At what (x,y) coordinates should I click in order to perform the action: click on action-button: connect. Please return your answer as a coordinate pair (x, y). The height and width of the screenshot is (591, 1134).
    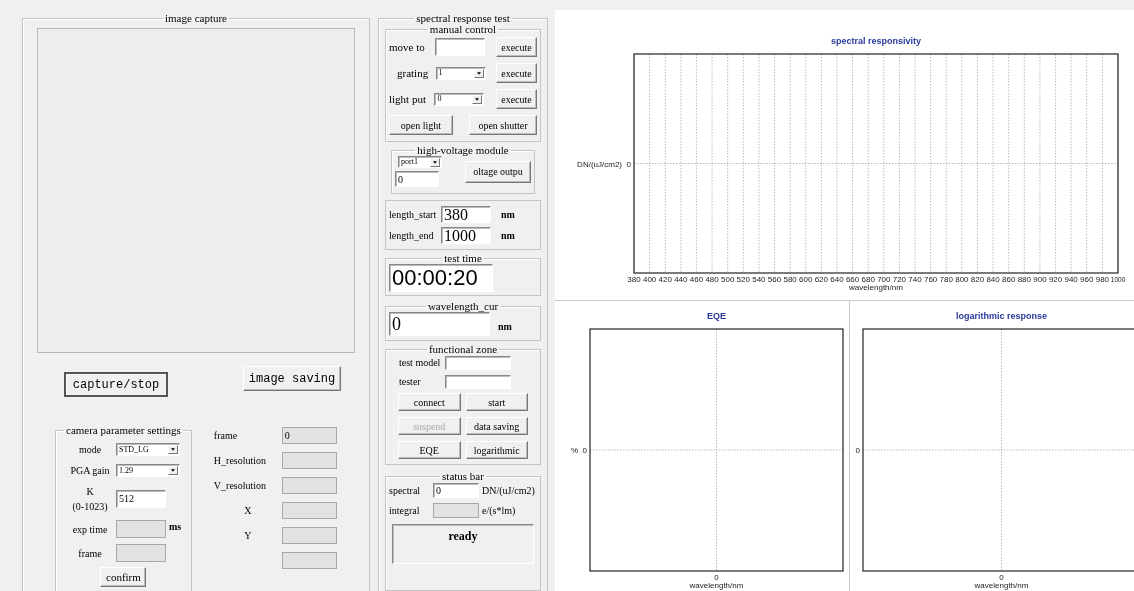
    Looking at the image, I should click on (429, 402).